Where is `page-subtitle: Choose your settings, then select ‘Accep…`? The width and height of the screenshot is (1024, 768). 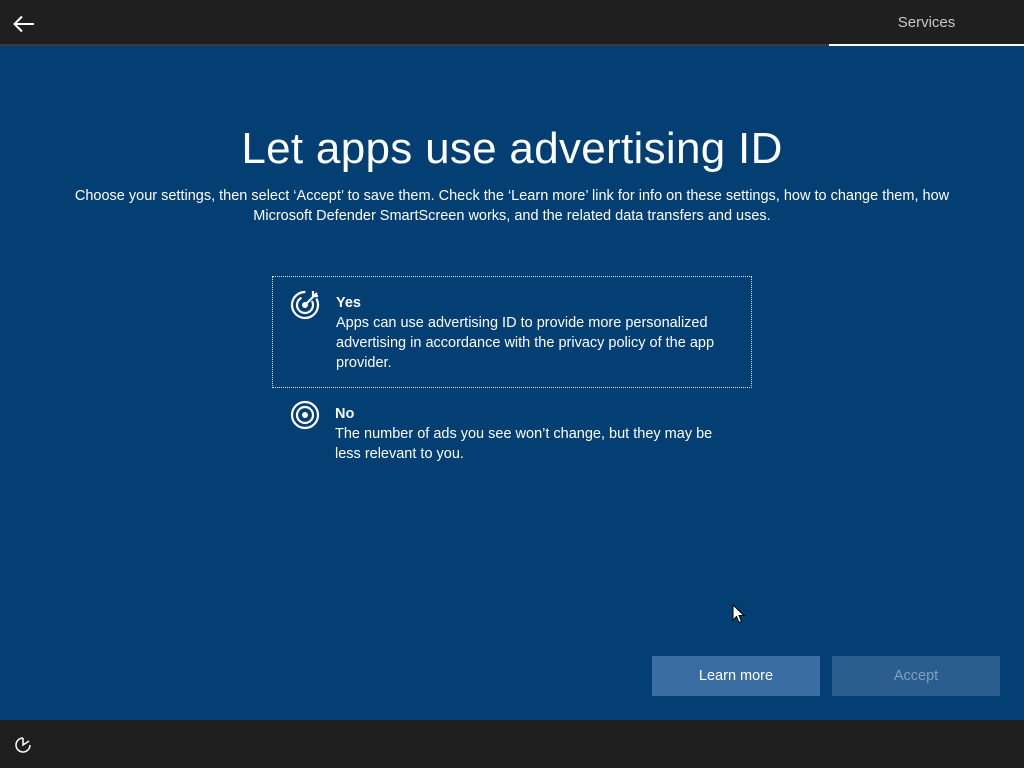
page-subtitle: Choose your settings, then select ‘Accep… is located at coordinates (512, 206).